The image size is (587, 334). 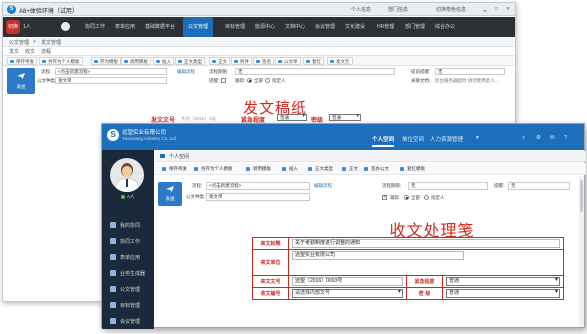 What do you see at coordinates (129, 242) in the screenshot?
I see `sidebar-item-collab-work: 协同工作` at bounding box center [129, 242].